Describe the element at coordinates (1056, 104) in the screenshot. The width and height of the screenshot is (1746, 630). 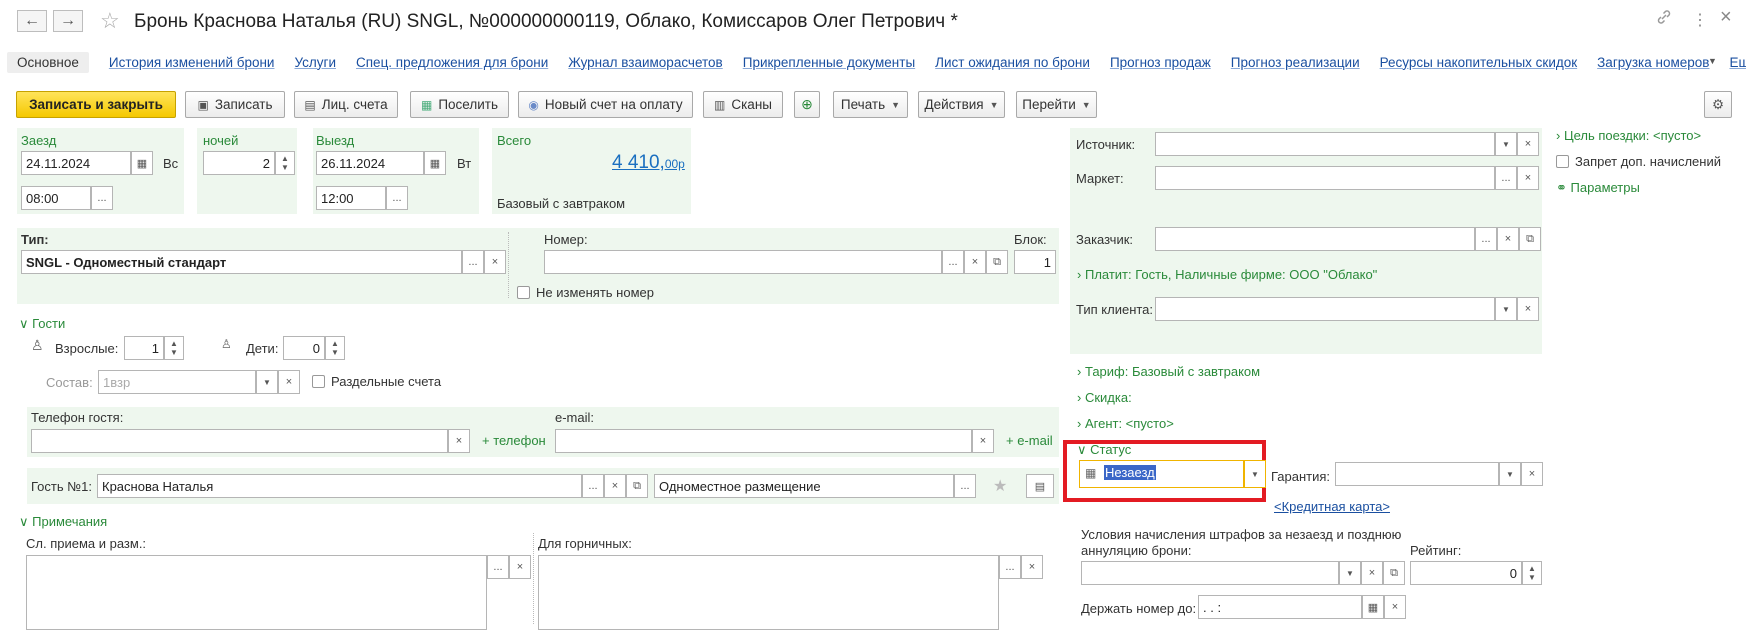
I see `goto-button: Перейти ▼` at that location.